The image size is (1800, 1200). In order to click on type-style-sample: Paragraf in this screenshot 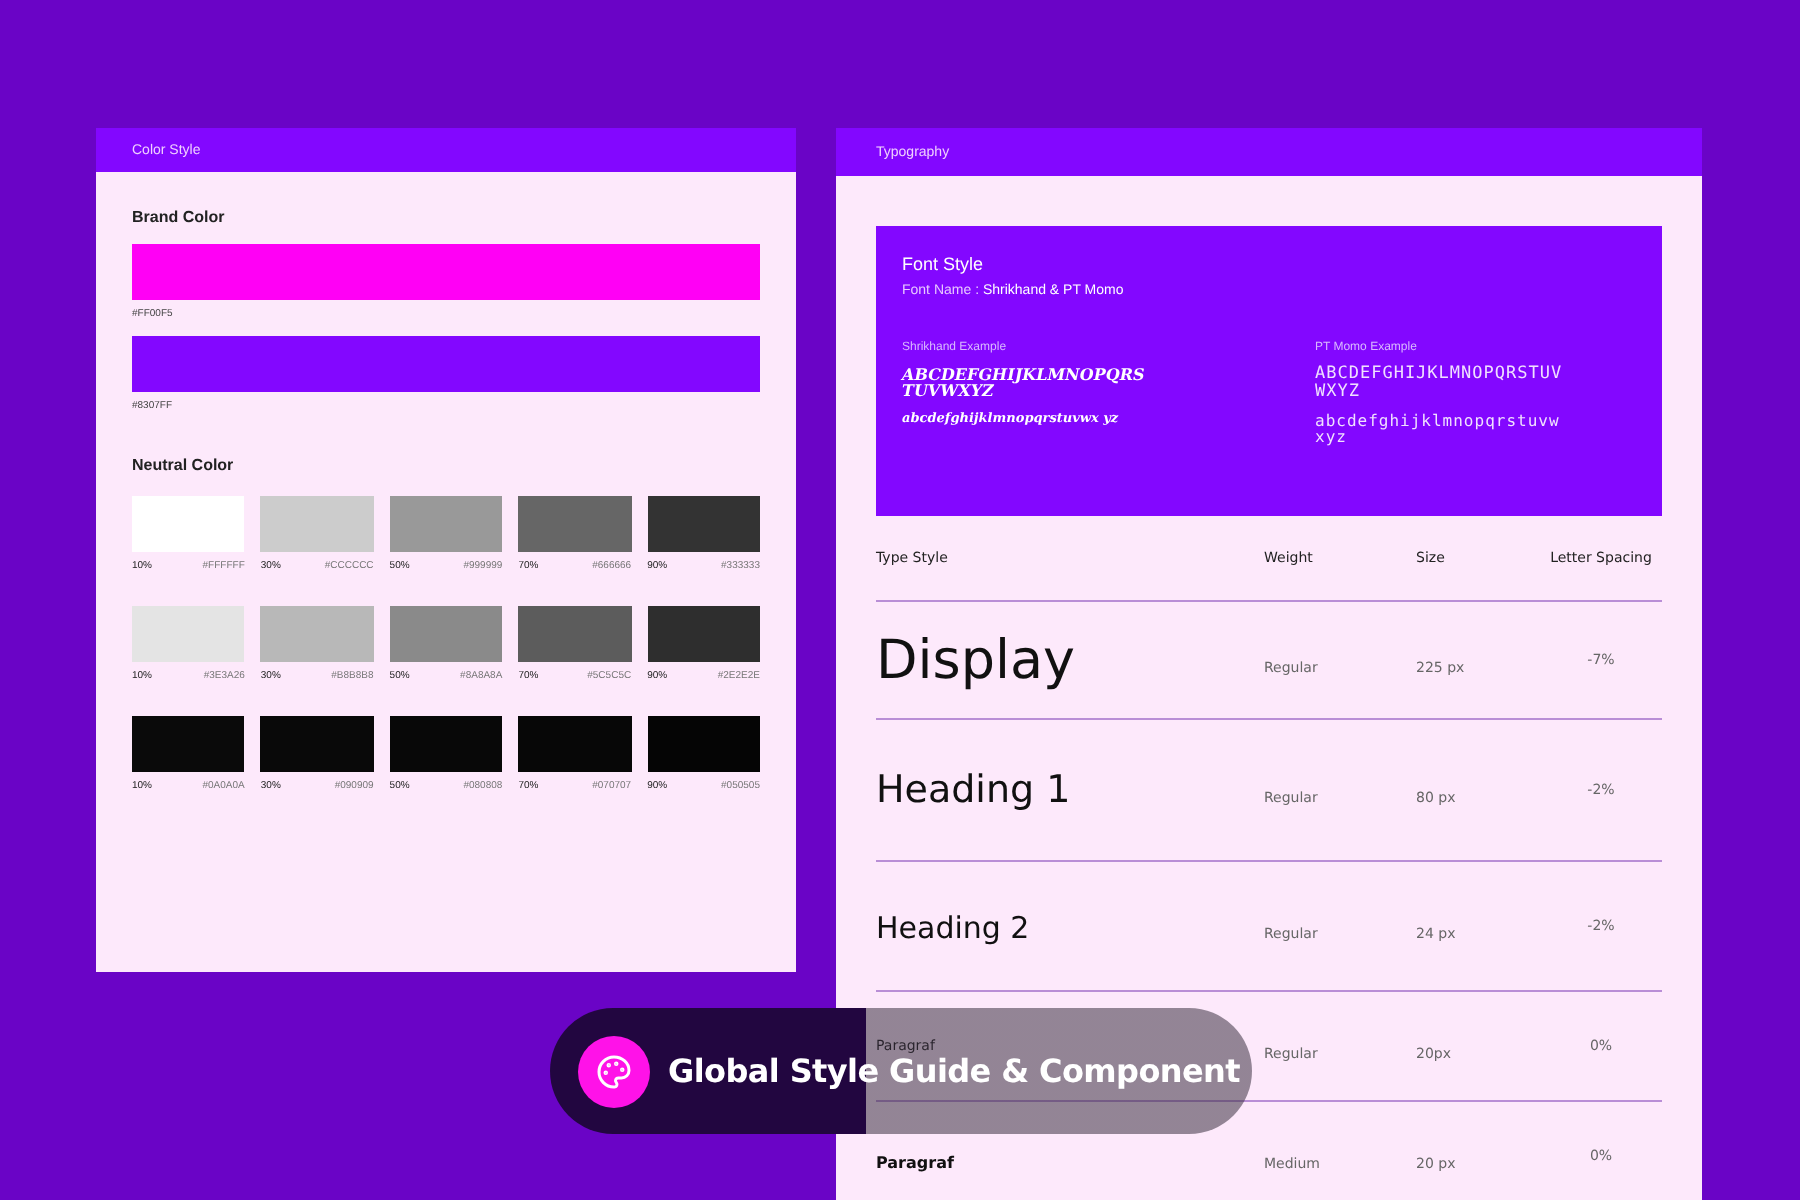, I will do `click(915, 1162)`.